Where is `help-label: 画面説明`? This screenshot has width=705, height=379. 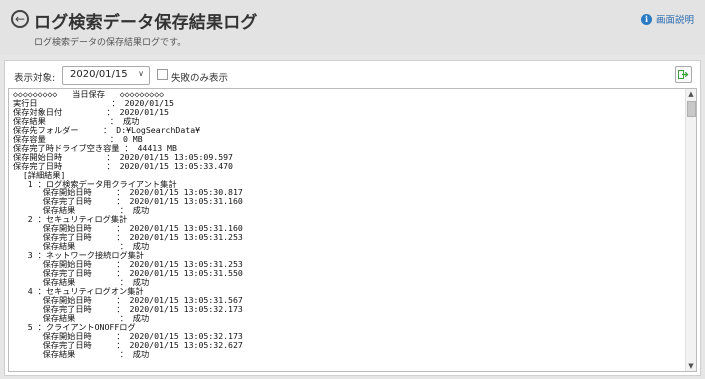
help-label: 画面説明 is located at coordinates (674, 20).